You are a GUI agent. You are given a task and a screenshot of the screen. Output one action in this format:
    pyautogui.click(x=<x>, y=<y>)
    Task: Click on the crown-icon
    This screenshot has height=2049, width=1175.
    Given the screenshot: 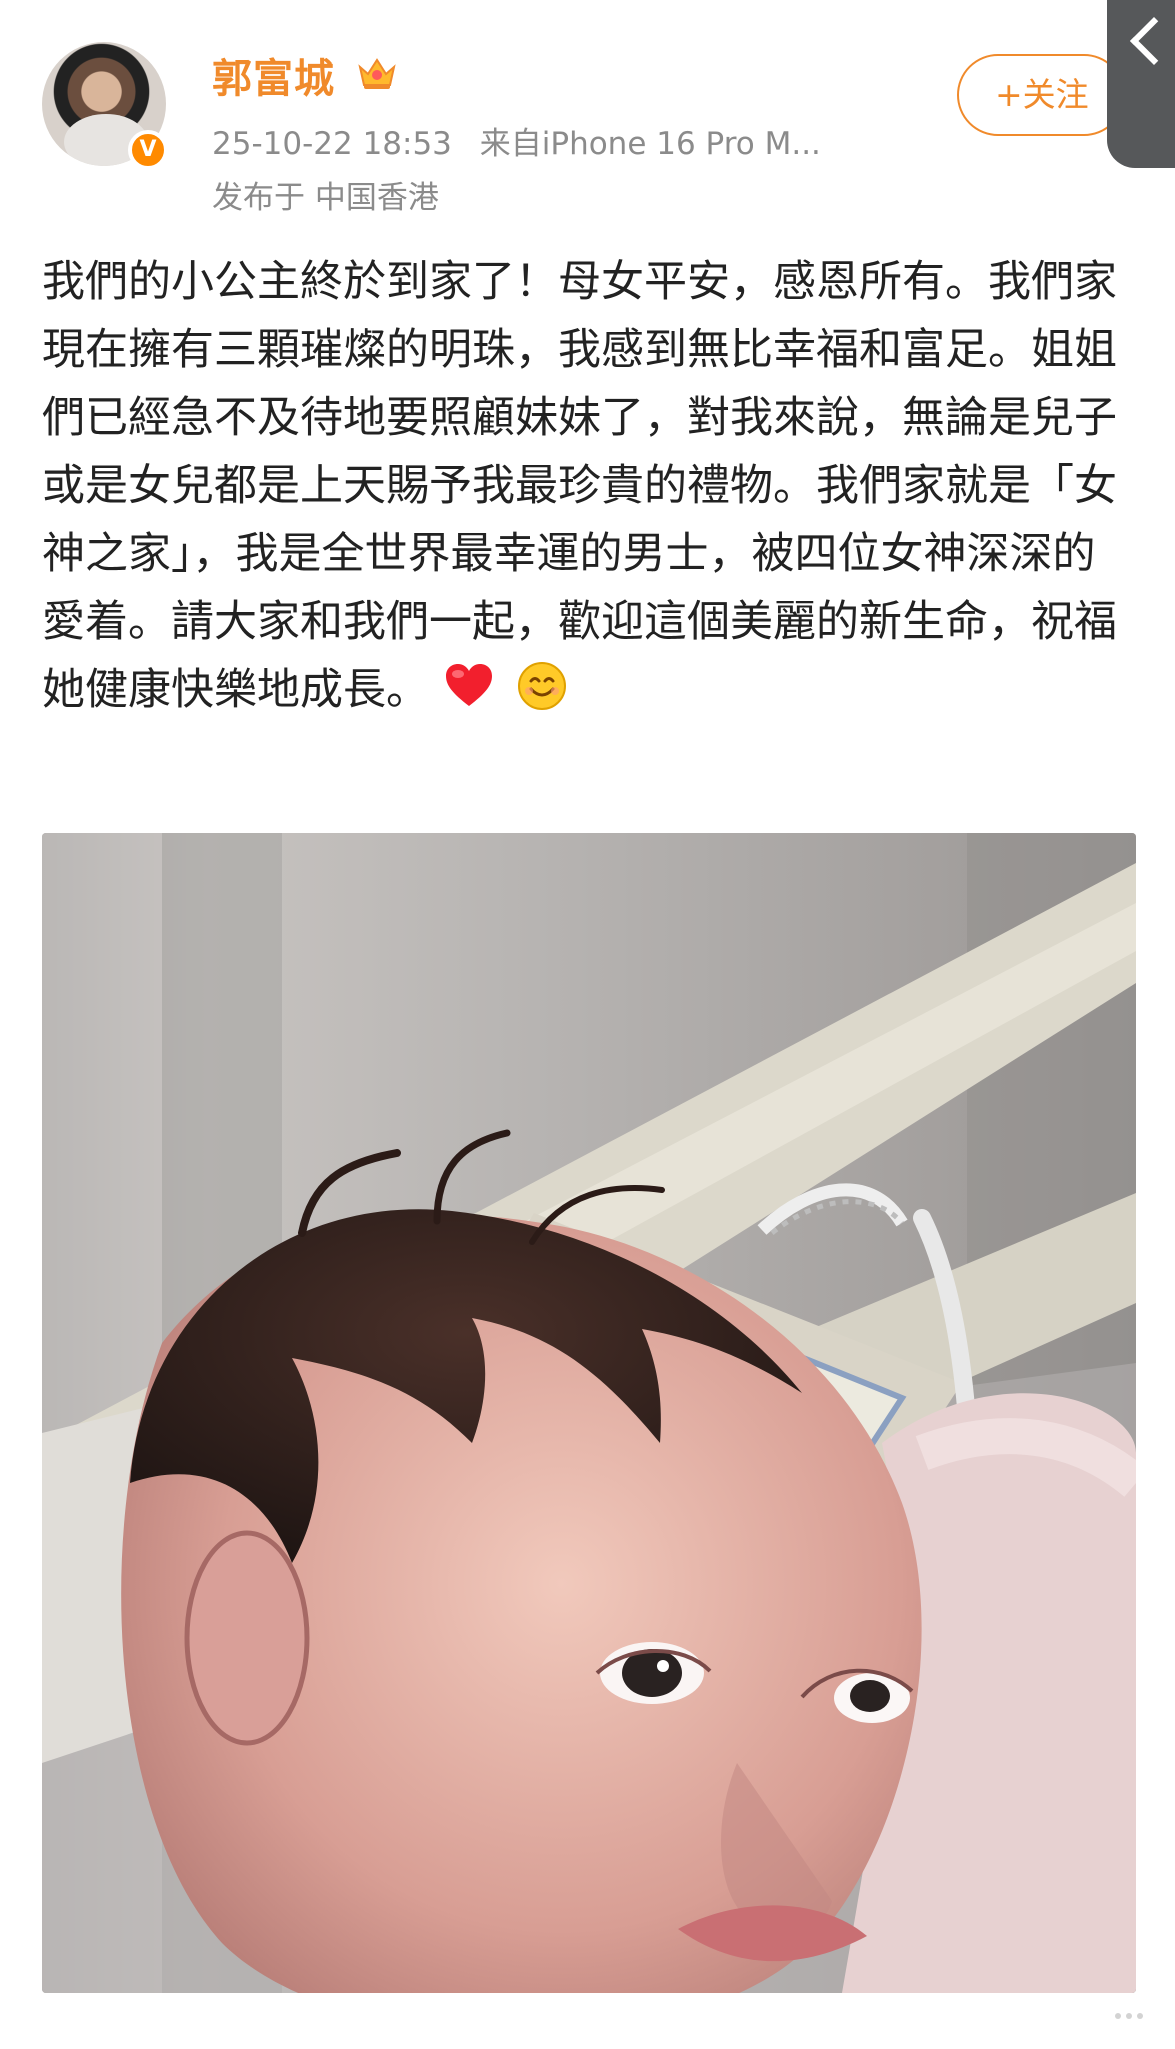 What is the action you would take?
    pyautogui.click(x=377, y=73)
    